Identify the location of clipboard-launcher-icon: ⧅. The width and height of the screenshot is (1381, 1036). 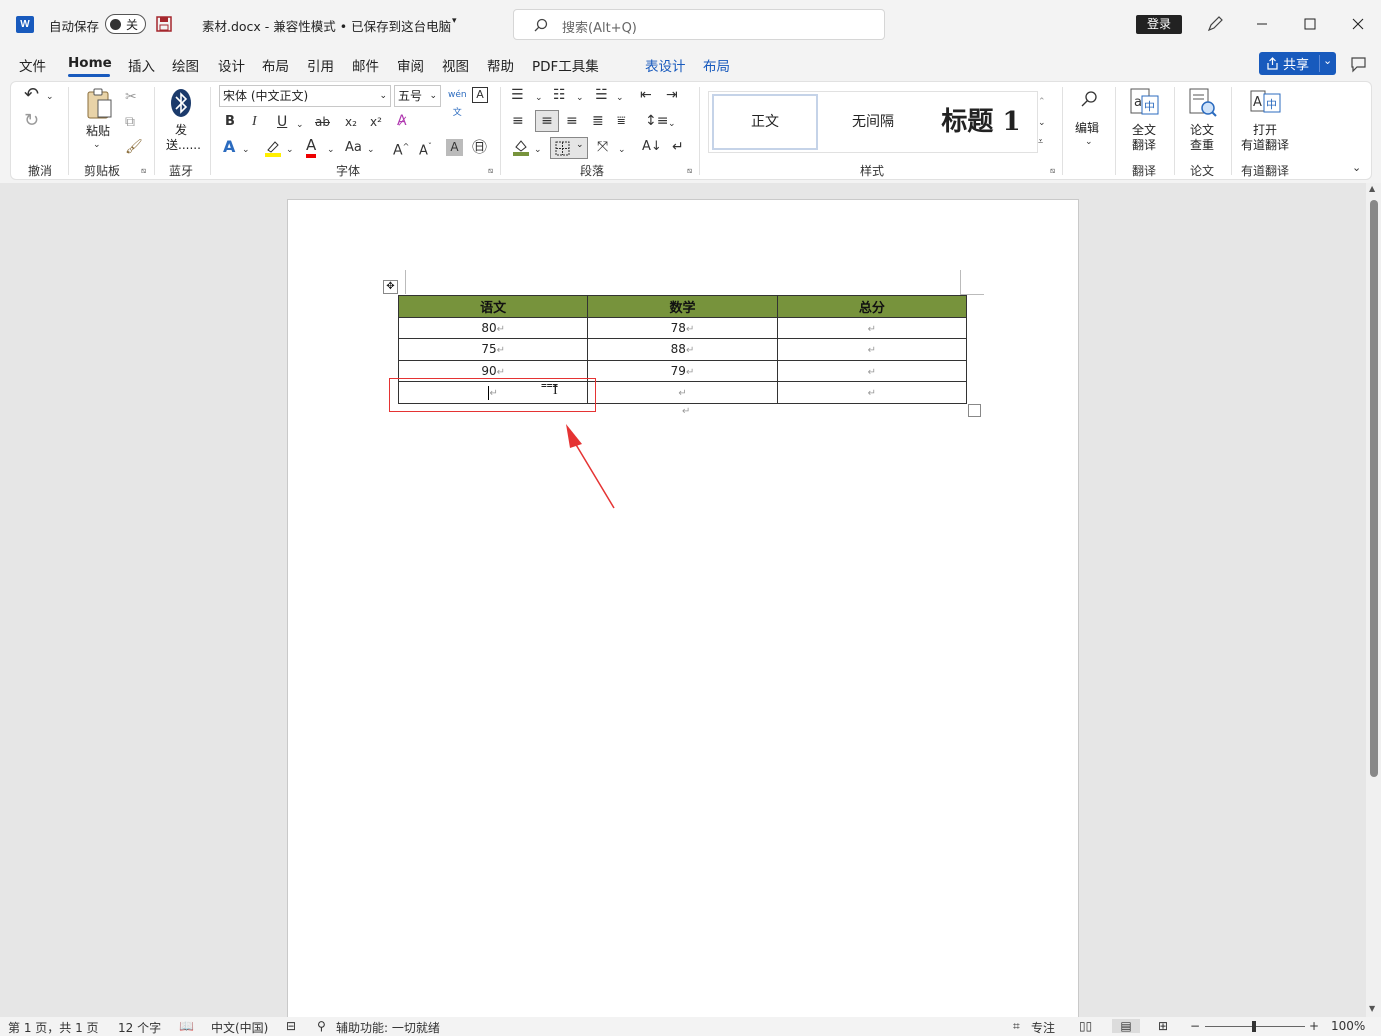
(143, 171).